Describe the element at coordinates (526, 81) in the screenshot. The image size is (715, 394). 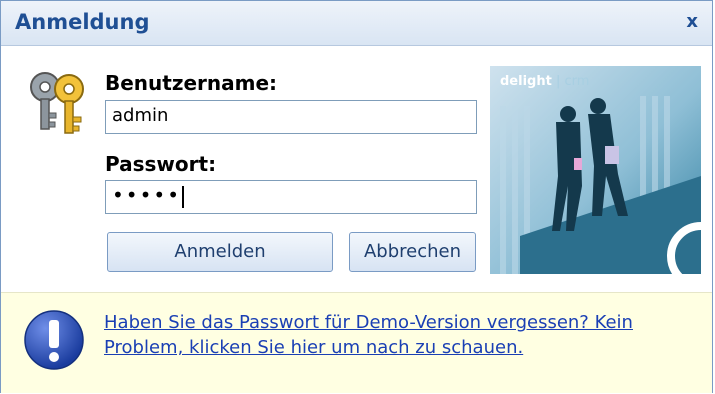
I see `promo-brand-name: delight` at that location.